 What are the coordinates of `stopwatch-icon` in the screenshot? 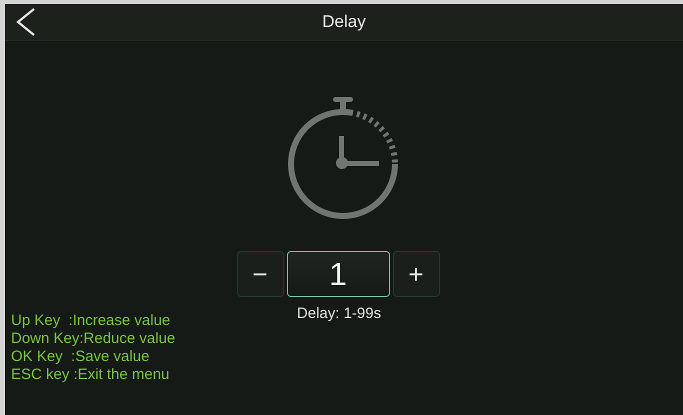 It's located at (343, 158).